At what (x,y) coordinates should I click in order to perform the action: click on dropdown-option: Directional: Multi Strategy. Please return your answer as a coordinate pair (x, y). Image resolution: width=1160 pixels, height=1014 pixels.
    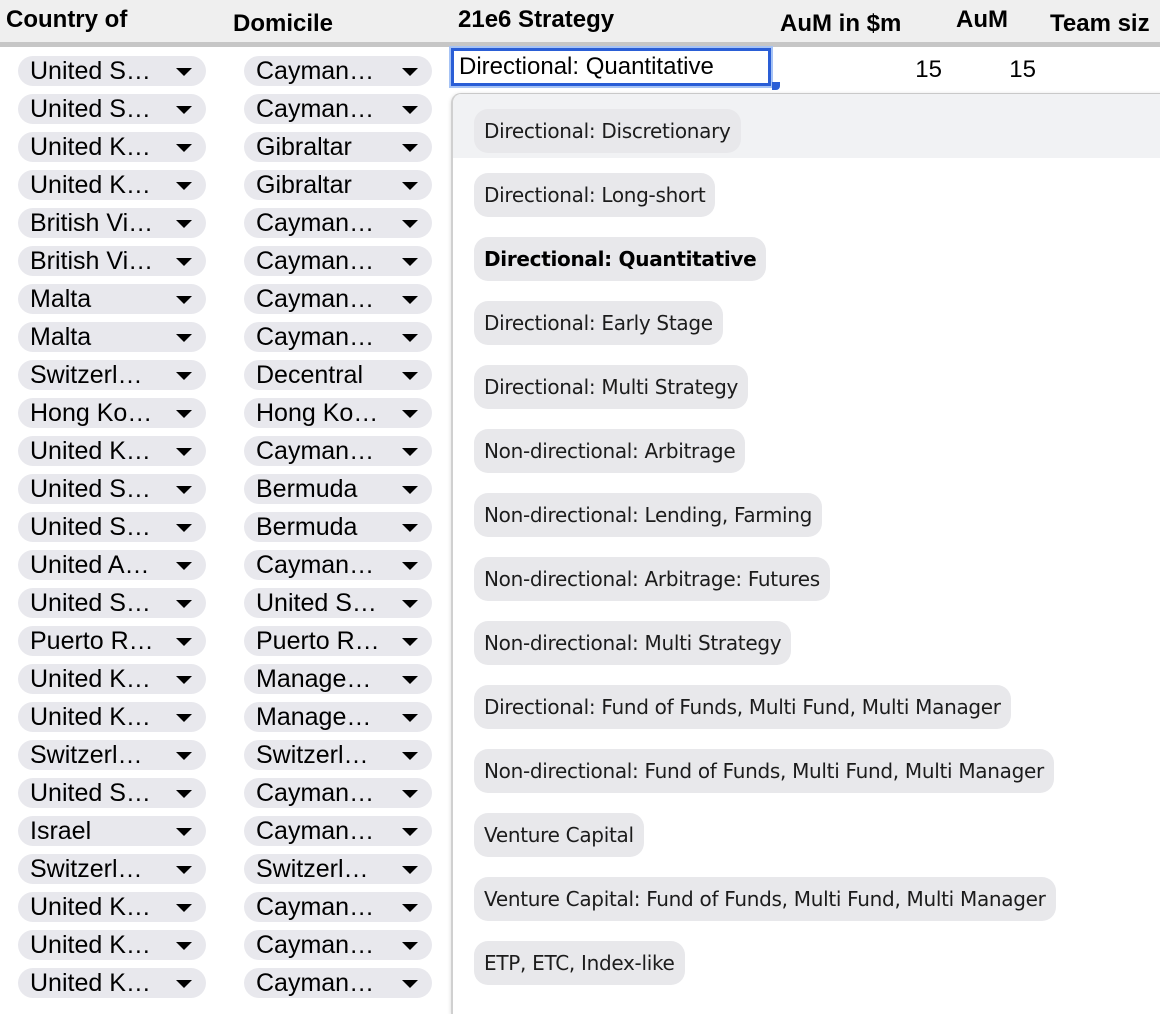
    Looking at the image, I should click on (611, 387).